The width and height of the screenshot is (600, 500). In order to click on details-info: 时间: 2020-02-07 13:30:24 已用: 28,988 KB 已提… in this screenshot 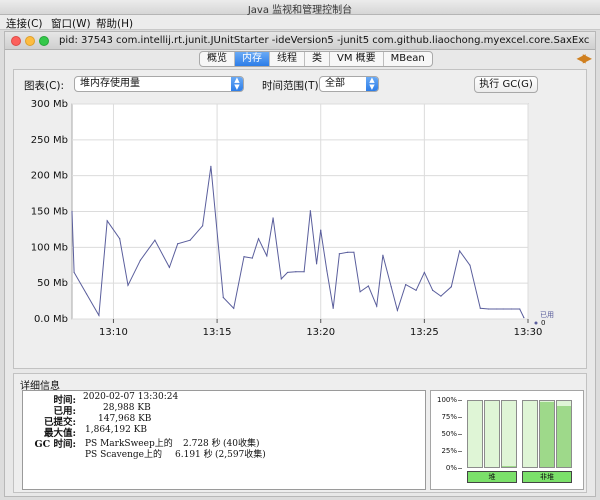, I will do `click(224, 440)`.